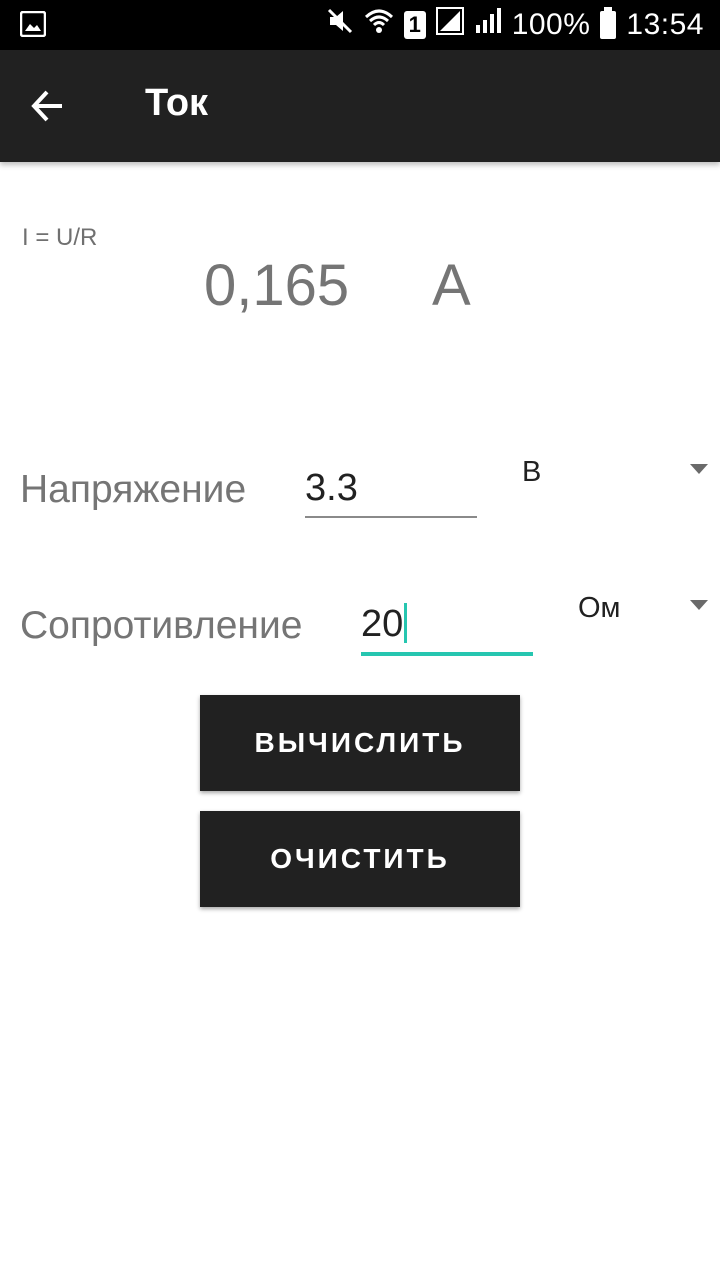 Image resolution: width=720 pixels, height=1280 pixels. I want to click on image-icon, so click(33, 26).